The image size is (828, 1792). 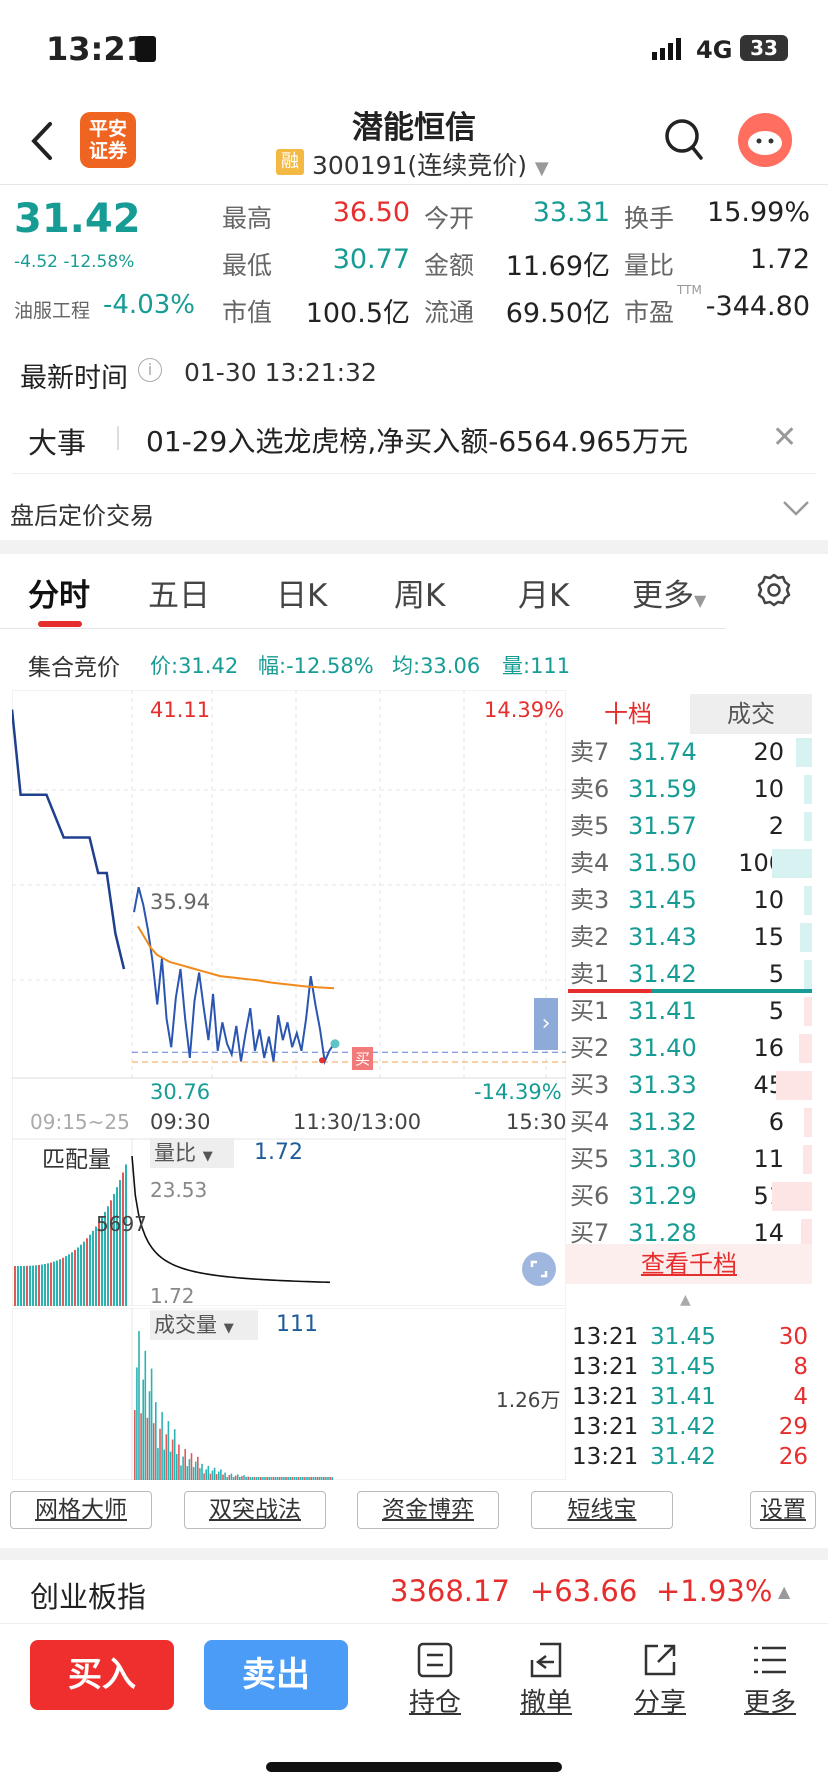 What do you see at coordinates (150, 370) in the screenshot?
I see `info-icon: i` at bounding box center [150, 370].